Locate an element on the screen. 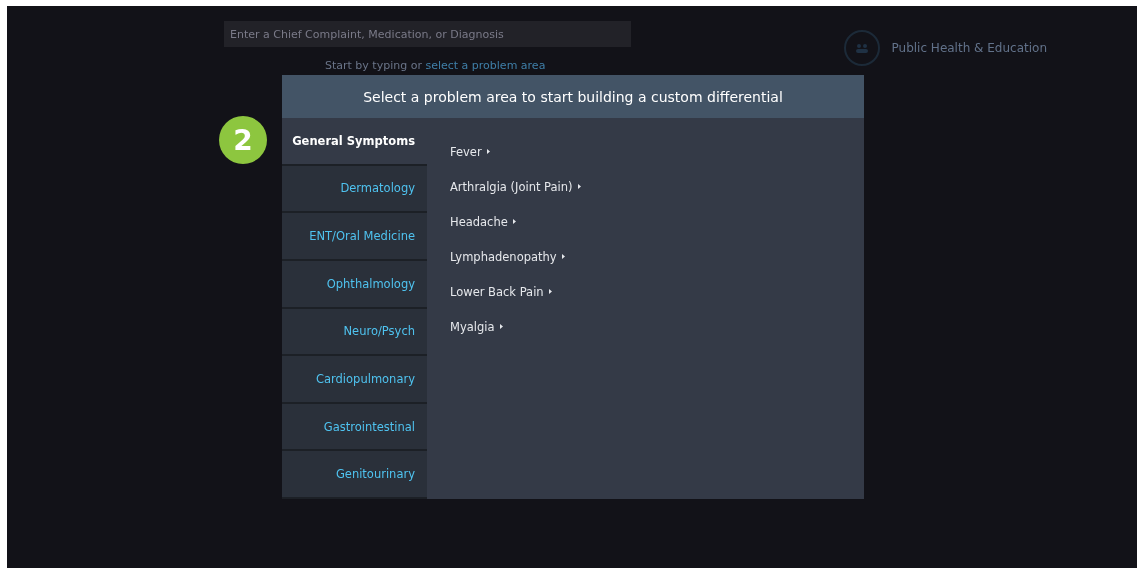 The height and width of the screenshot is (568, 1141). problem-item: Lymphadenopathy is located at coordinates (657, 256).